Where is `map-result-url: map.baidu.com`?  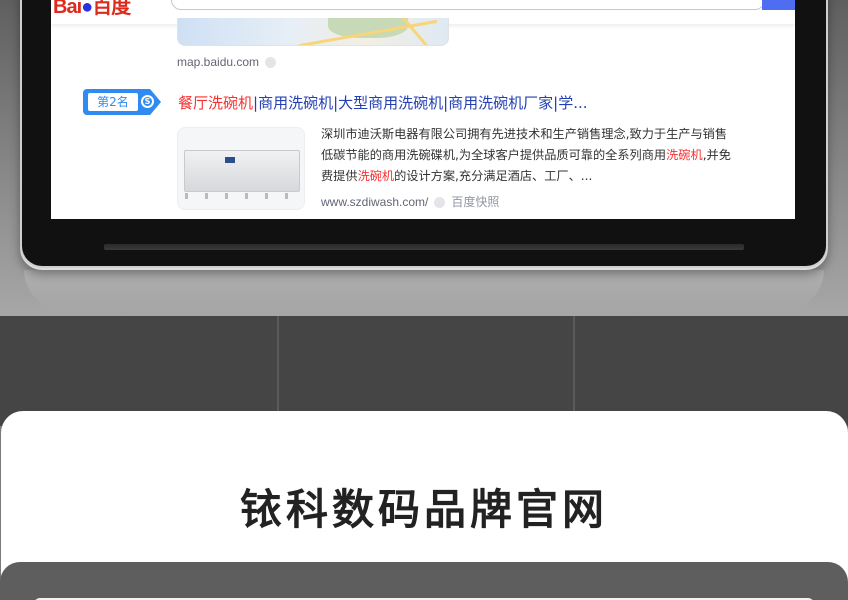 map-result-url: map.baidu.com is located at coordinates (227, 62).